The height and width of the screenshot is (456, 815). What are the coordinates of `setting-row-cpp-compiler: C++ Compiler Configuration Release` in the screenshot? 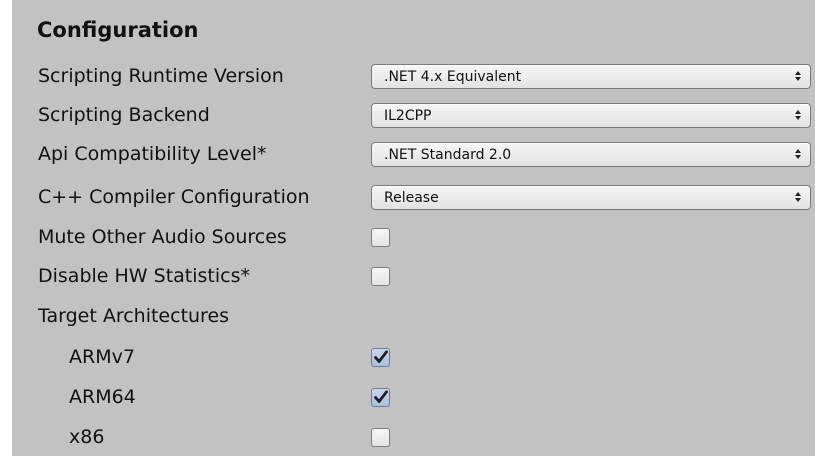 It's located at (413, 197).